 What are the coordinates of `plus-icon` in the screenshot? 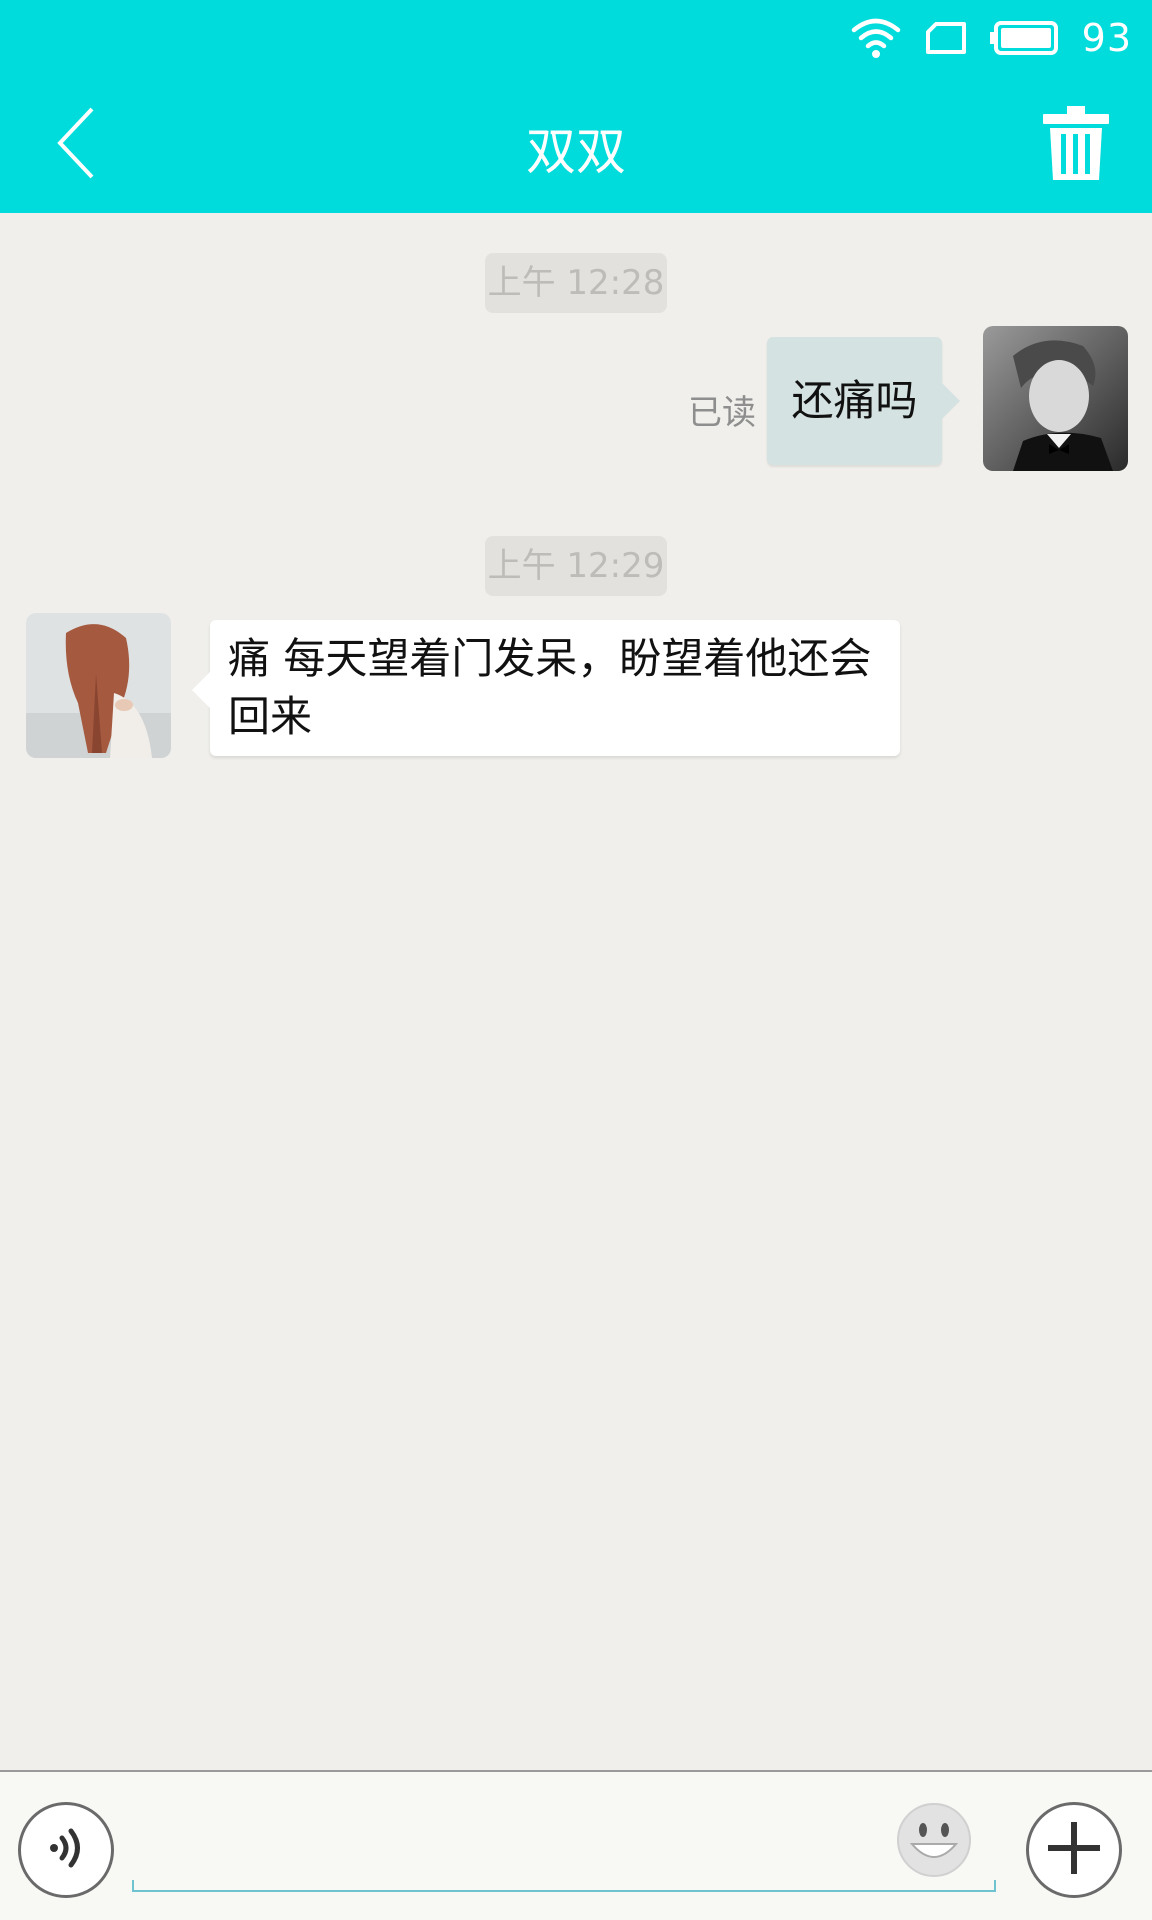 It's located at (1074, 1850).